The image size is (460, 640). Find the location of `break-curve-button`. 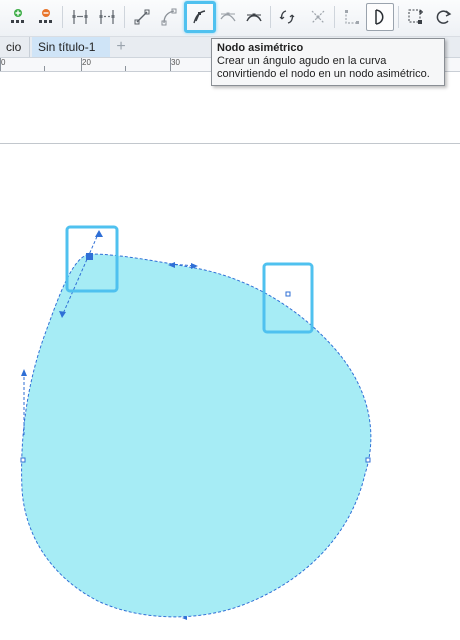

break-curve-button is located at coordinates (107, 17).